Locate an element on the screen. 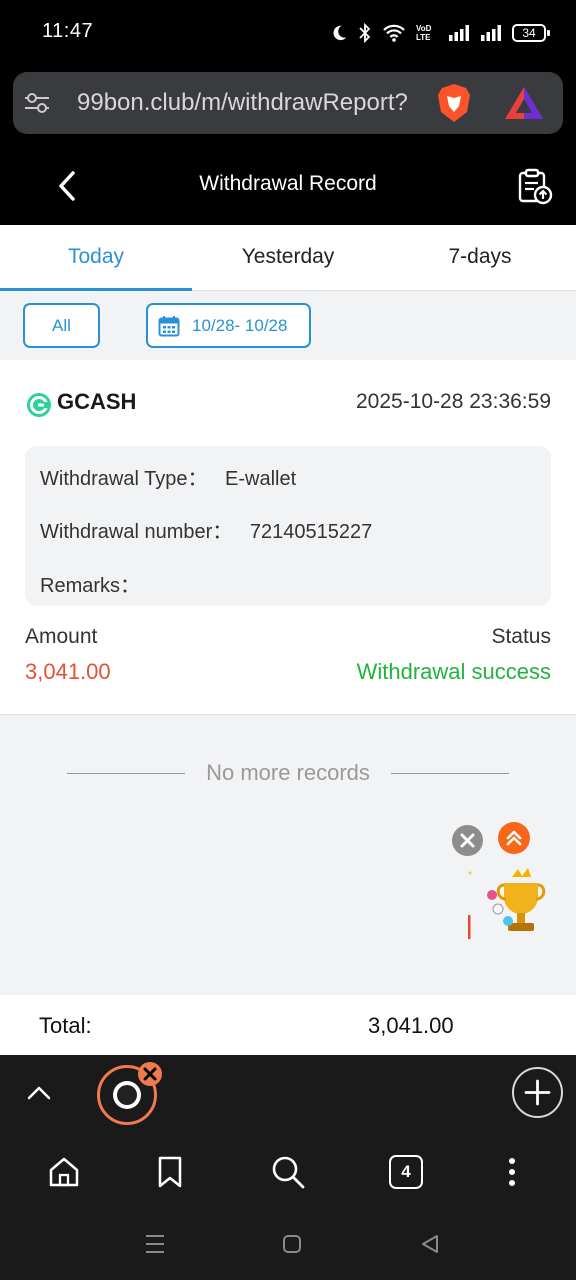 This screenshot has height=1280, width=576. close-floating-button is located at coordinates (467, 840).